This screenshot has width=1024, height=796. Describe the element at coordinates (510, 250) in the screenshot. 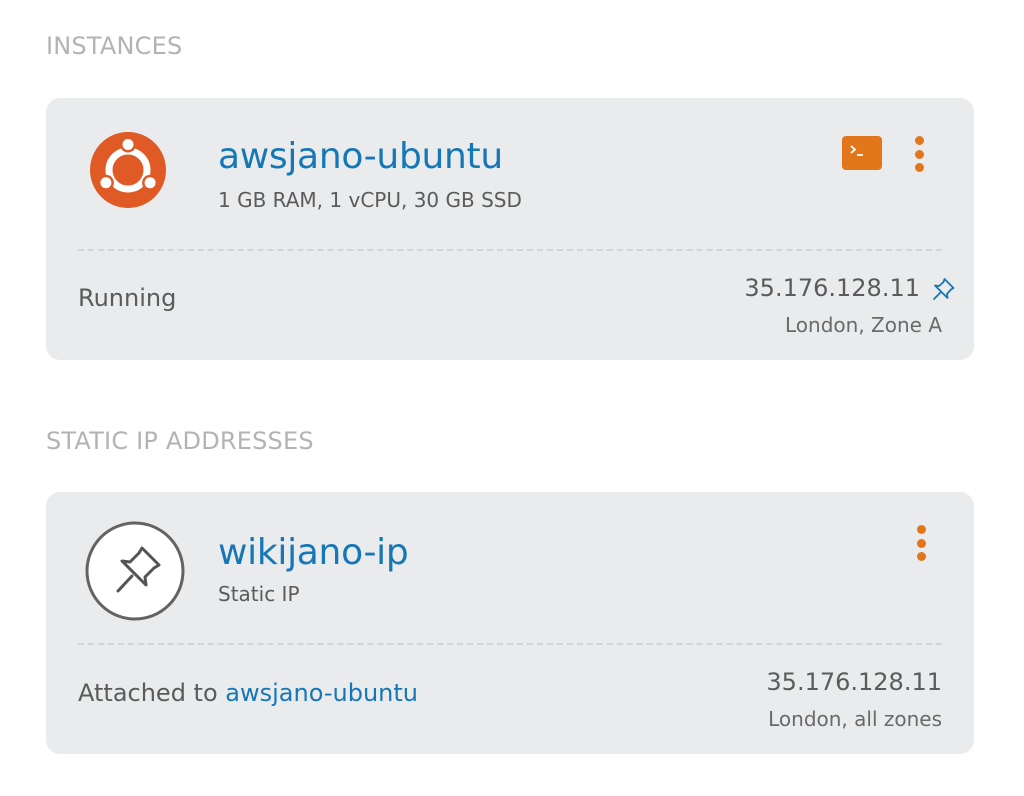

I see `instance-card-divider` at that location.